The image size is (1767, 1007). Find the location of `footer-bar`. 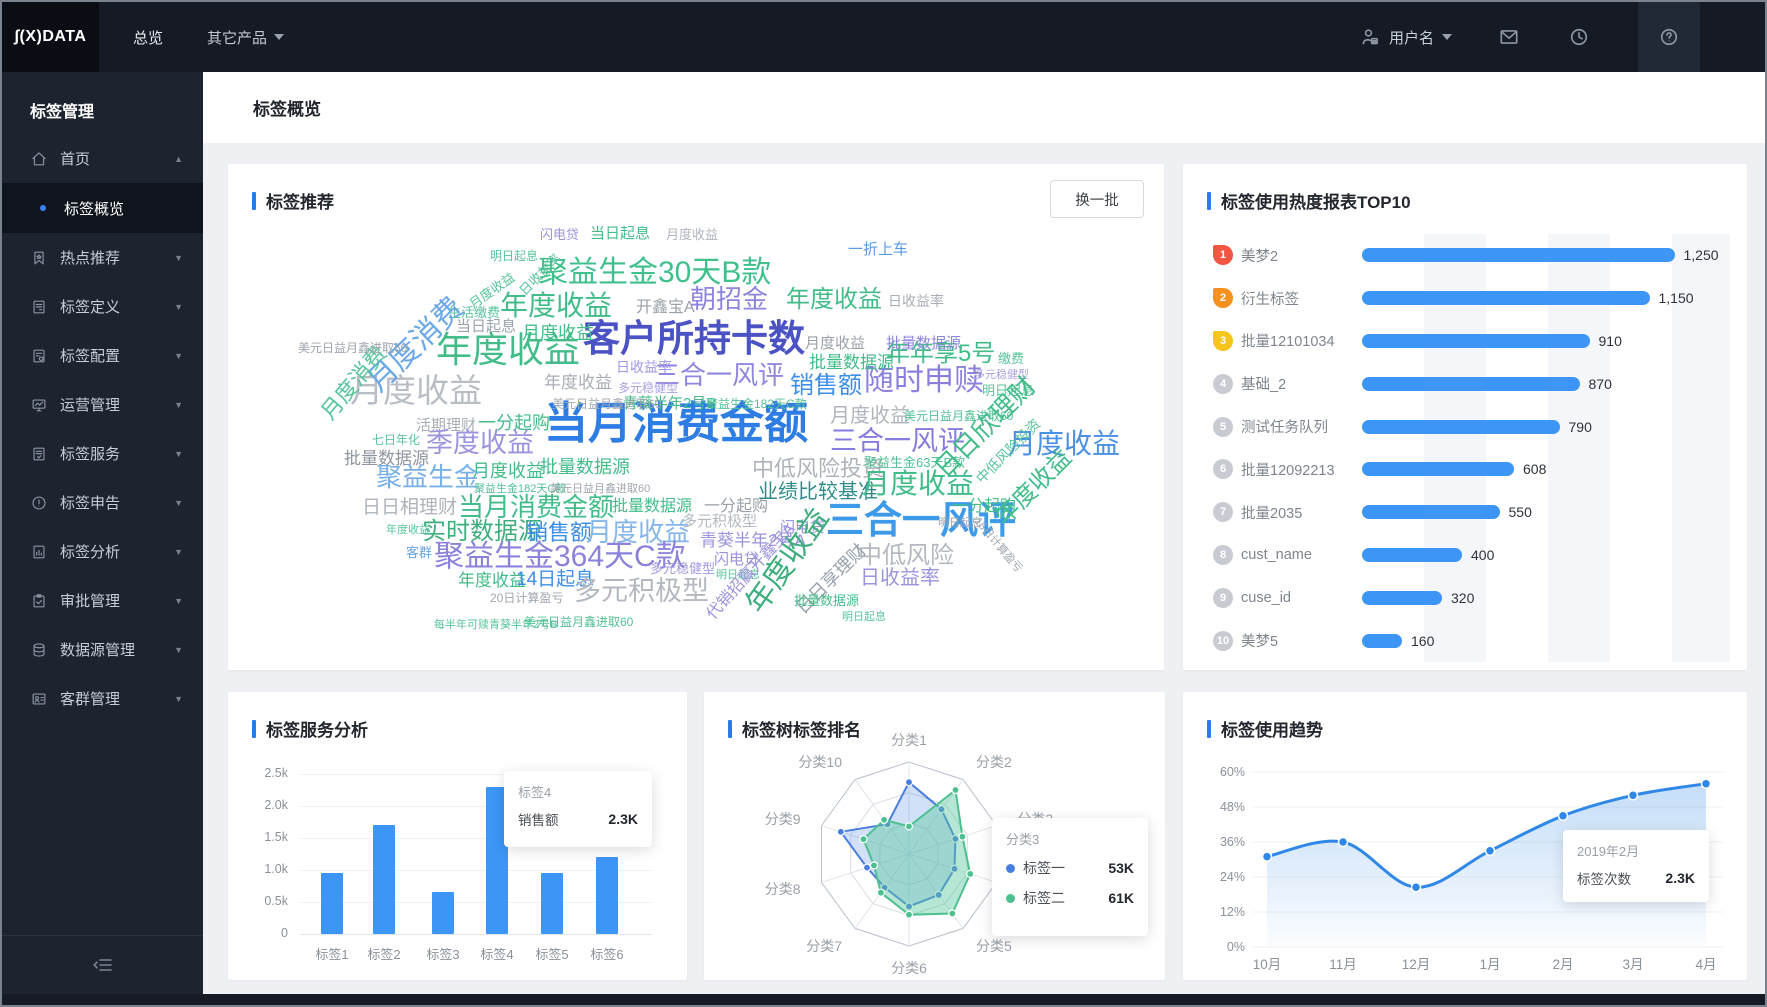

footer-bar is located at coordinates (883, 999).